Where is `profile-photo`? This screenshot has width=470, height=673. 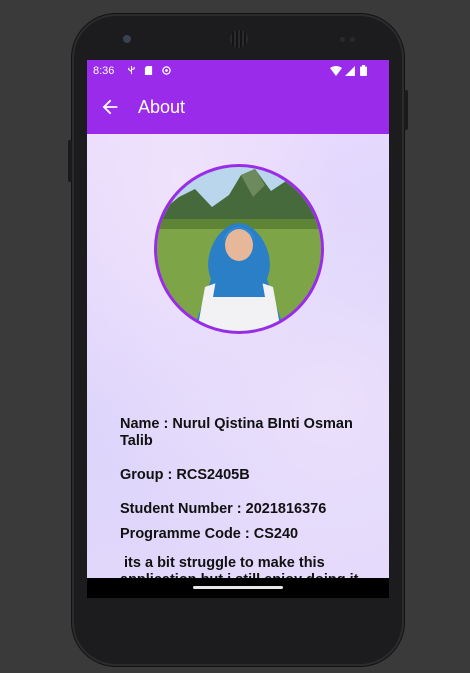
profile-photo is located at coordinates (239, 249).